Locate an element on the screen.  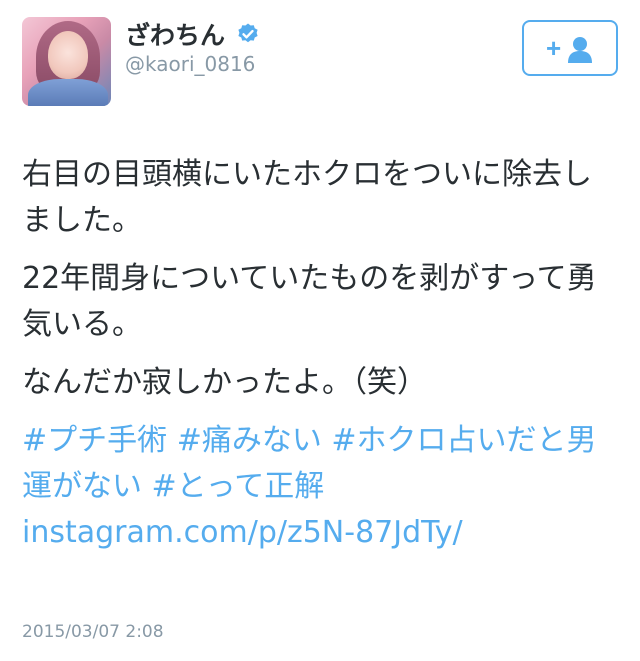
hashtag-link: #とって正解 is located at coordinates (238, 486).